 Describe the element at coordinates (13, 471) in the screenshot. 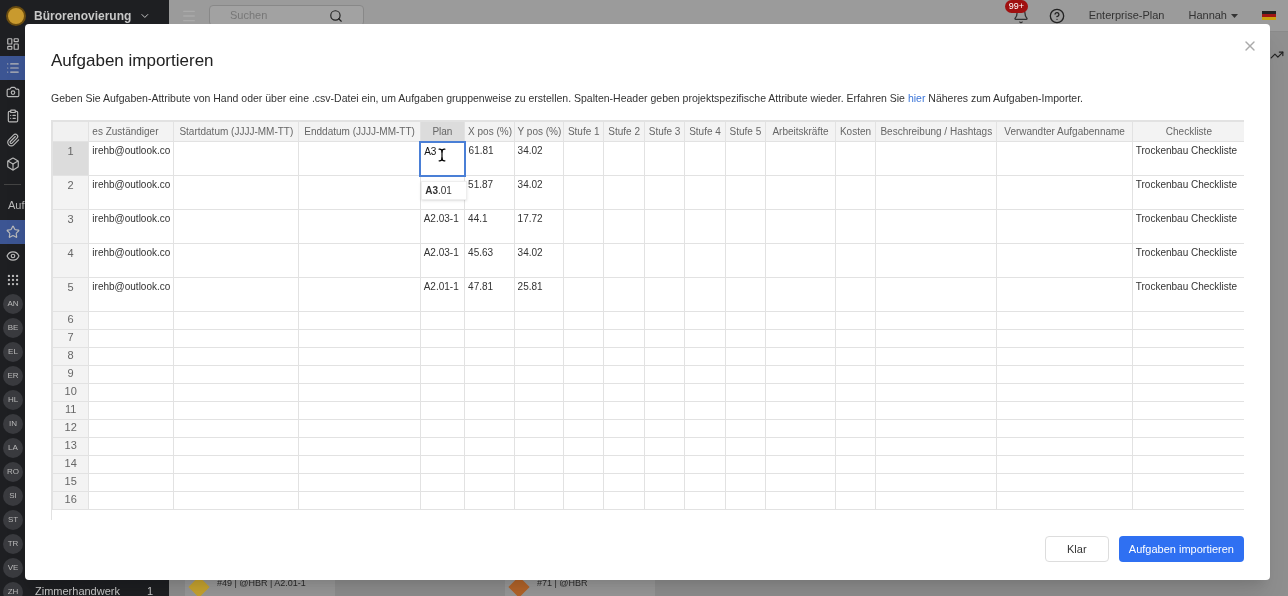

I see `trade-avatar: RO` at that location.